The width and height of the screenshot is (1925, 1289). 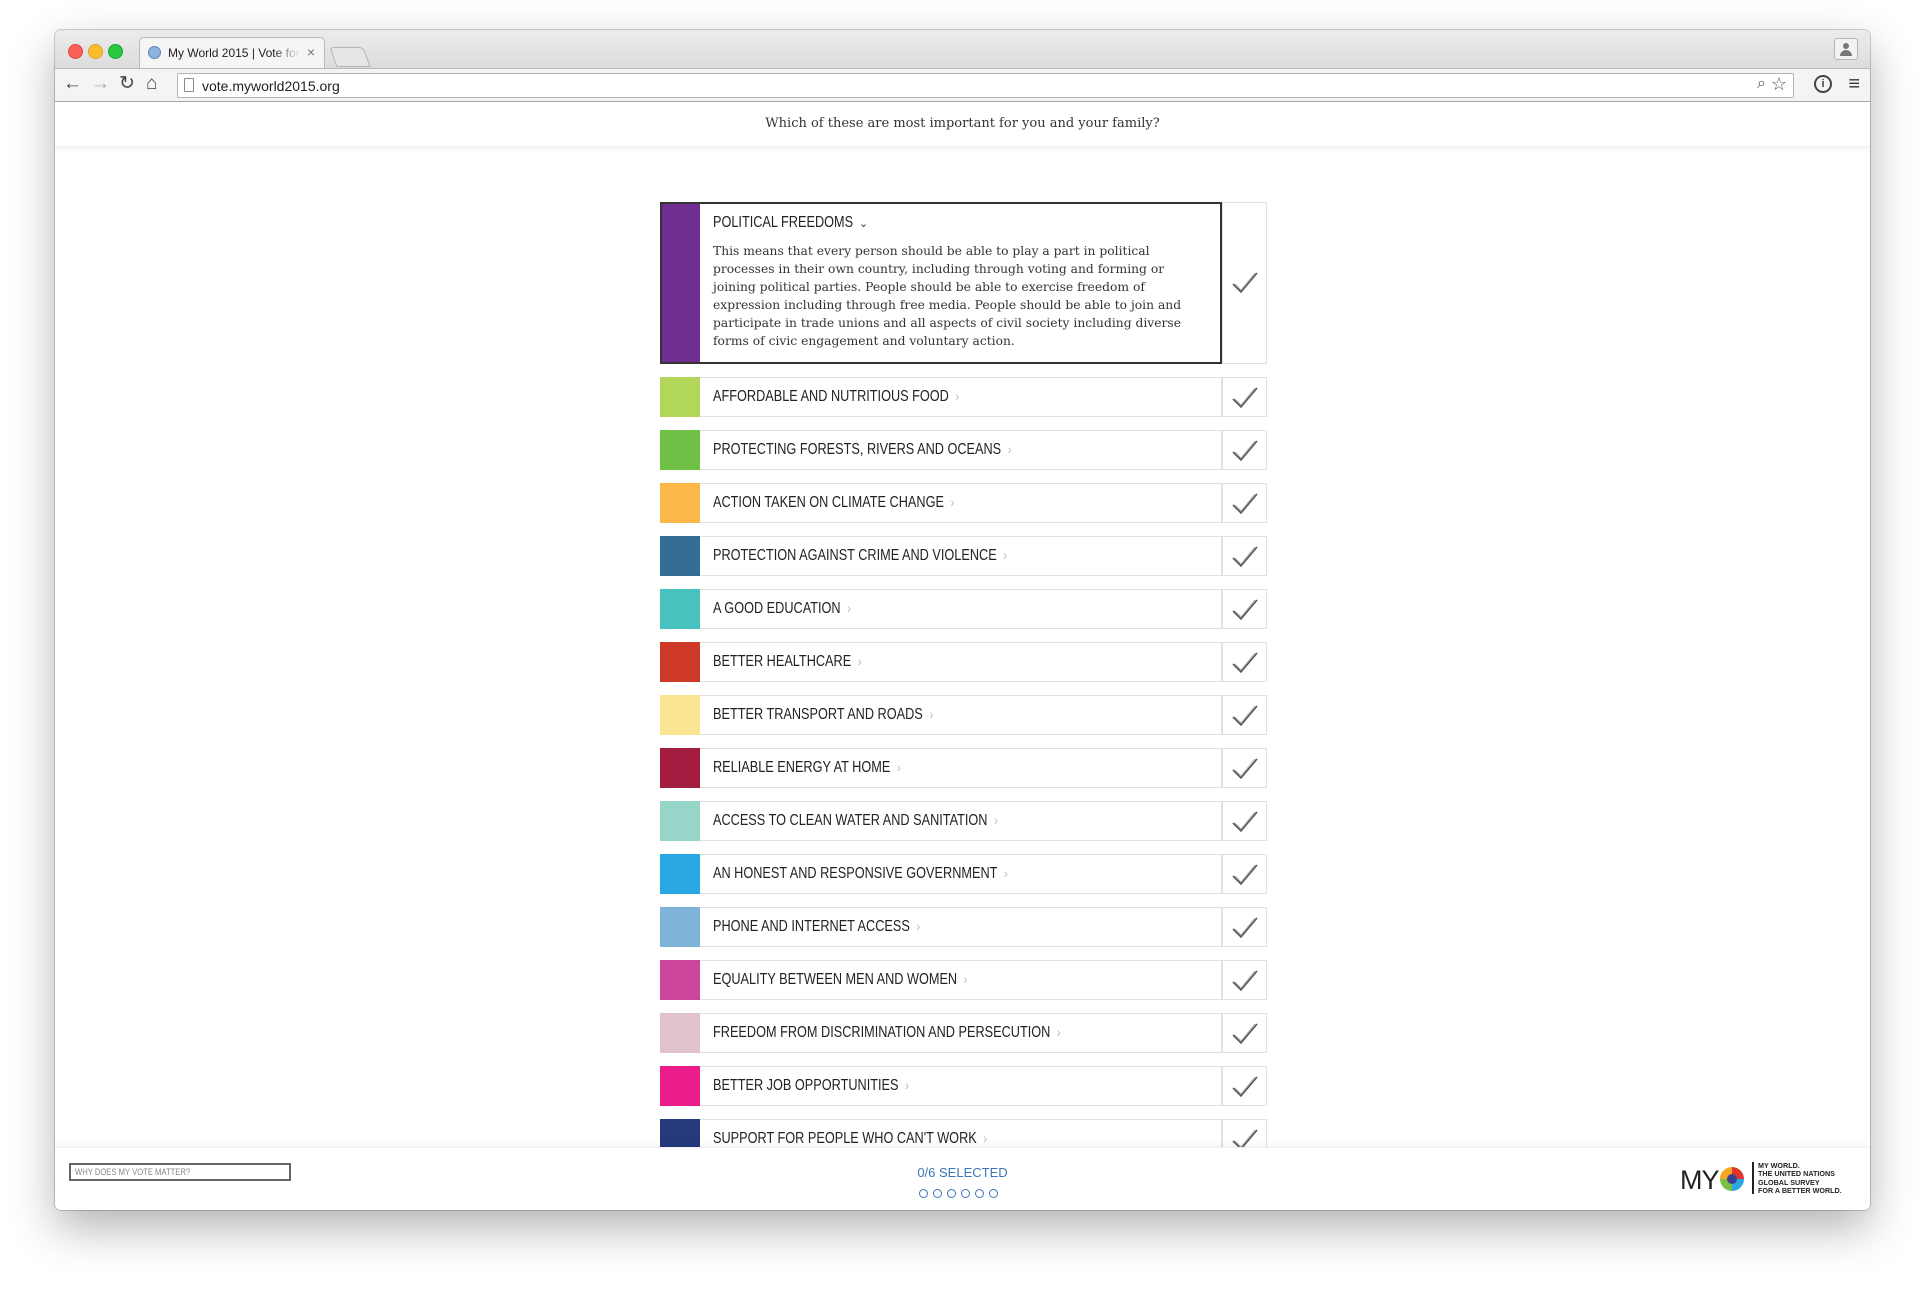 I want to click on priority-item: Better healthcare ›, so click(x=963, y=662).